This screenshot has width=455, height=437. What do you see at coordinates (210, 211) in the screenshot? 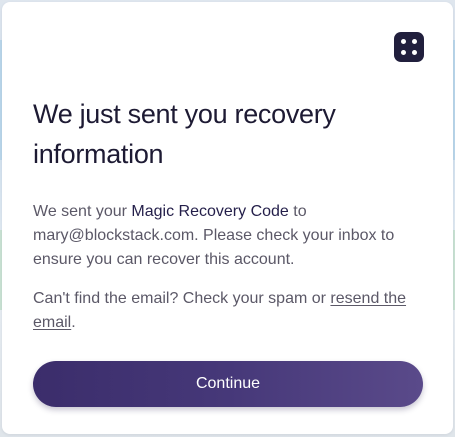
I see `magic-recovery-code-label: Magic Recovery Code` at bounding box center [210, 211].